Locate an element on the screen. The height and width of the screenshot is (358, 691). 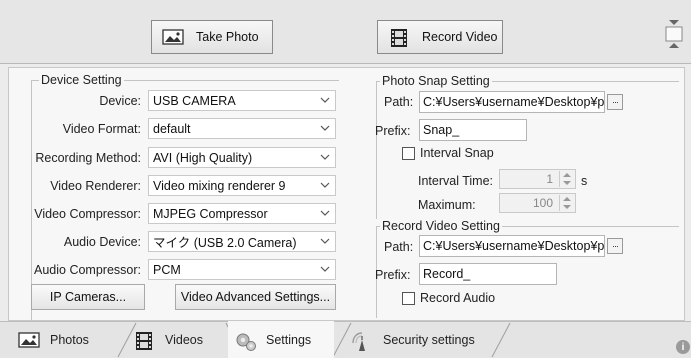
tab-settings-label: Settings is located at coordinates (289, 339).